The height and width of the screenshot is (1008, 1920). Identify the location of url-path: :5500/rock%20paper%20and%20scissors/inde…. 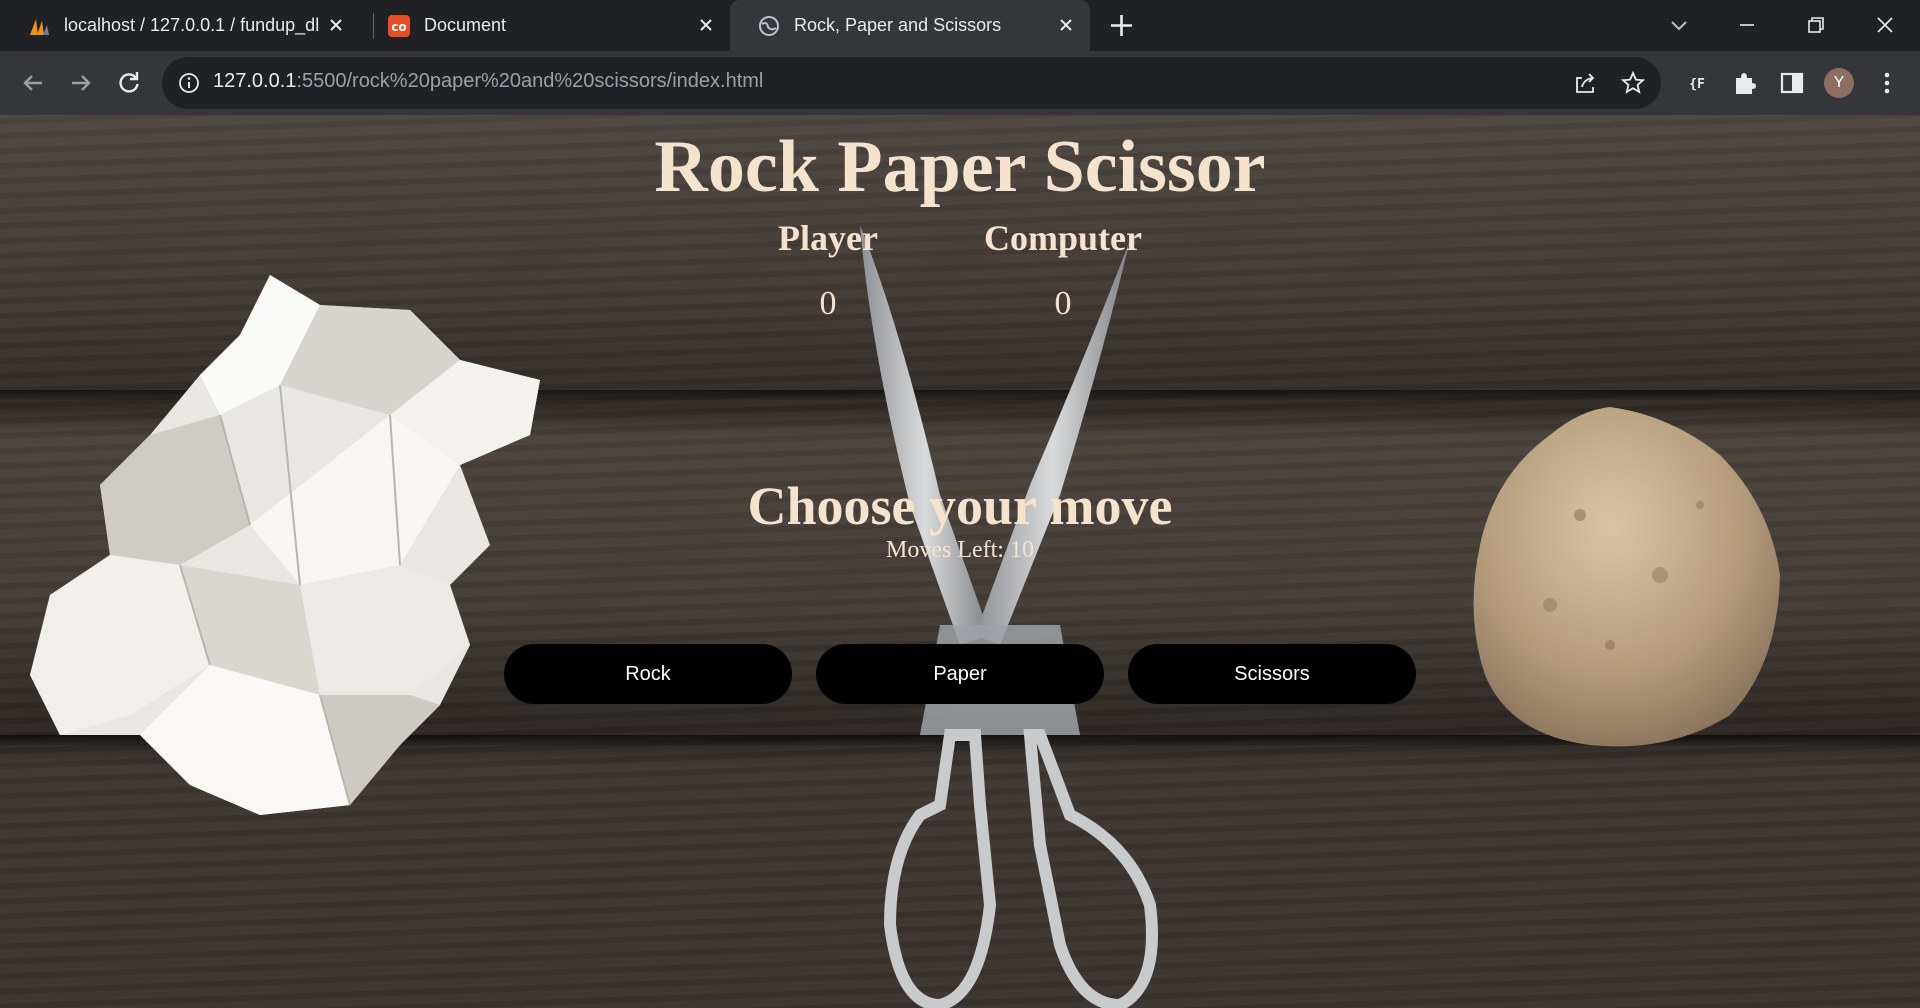
(530, 81).